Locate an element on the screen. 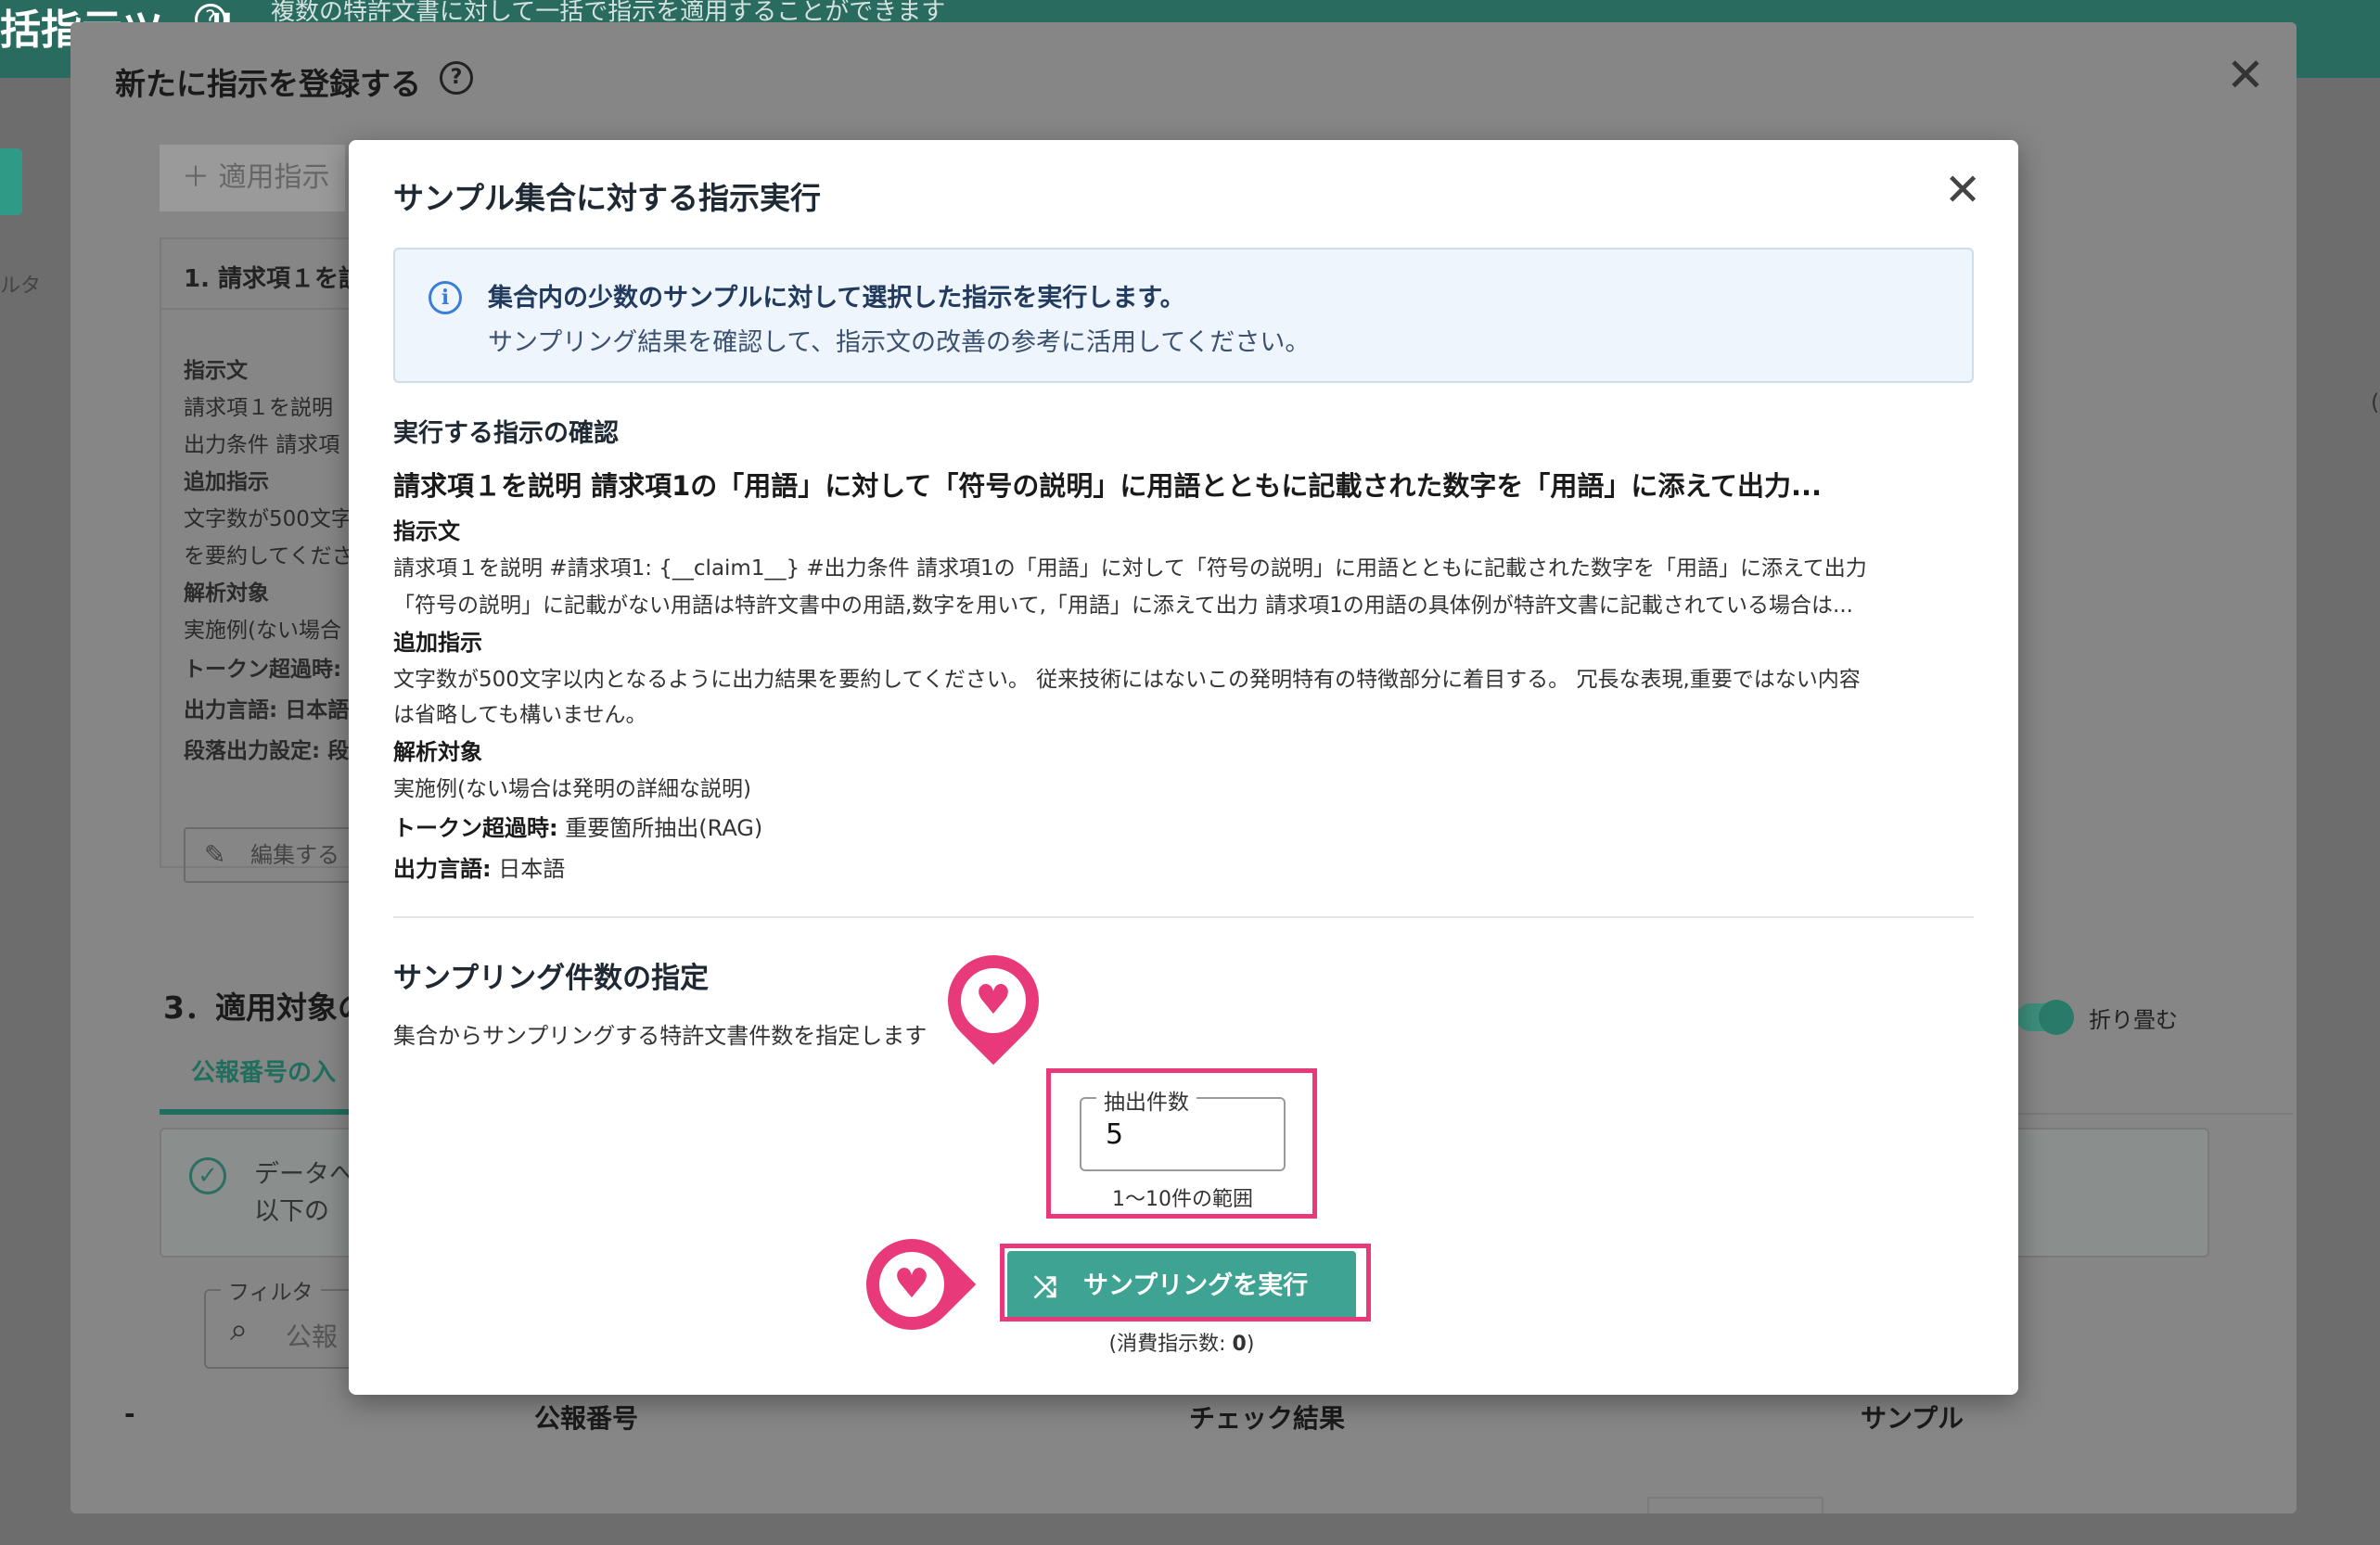 The width and height of the screenshot is (2380, 1545). token-setting: トークン超過時: 重要箇所抽出(RAG) is located at coordinates (577, 826).